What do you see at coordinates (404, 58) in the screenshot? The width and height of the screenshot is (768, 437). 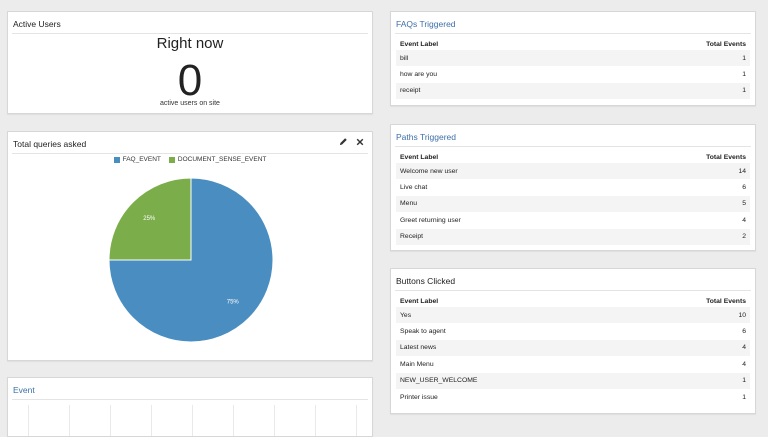 I see `event-label-cell: bill` at bounding box center [404, 58].